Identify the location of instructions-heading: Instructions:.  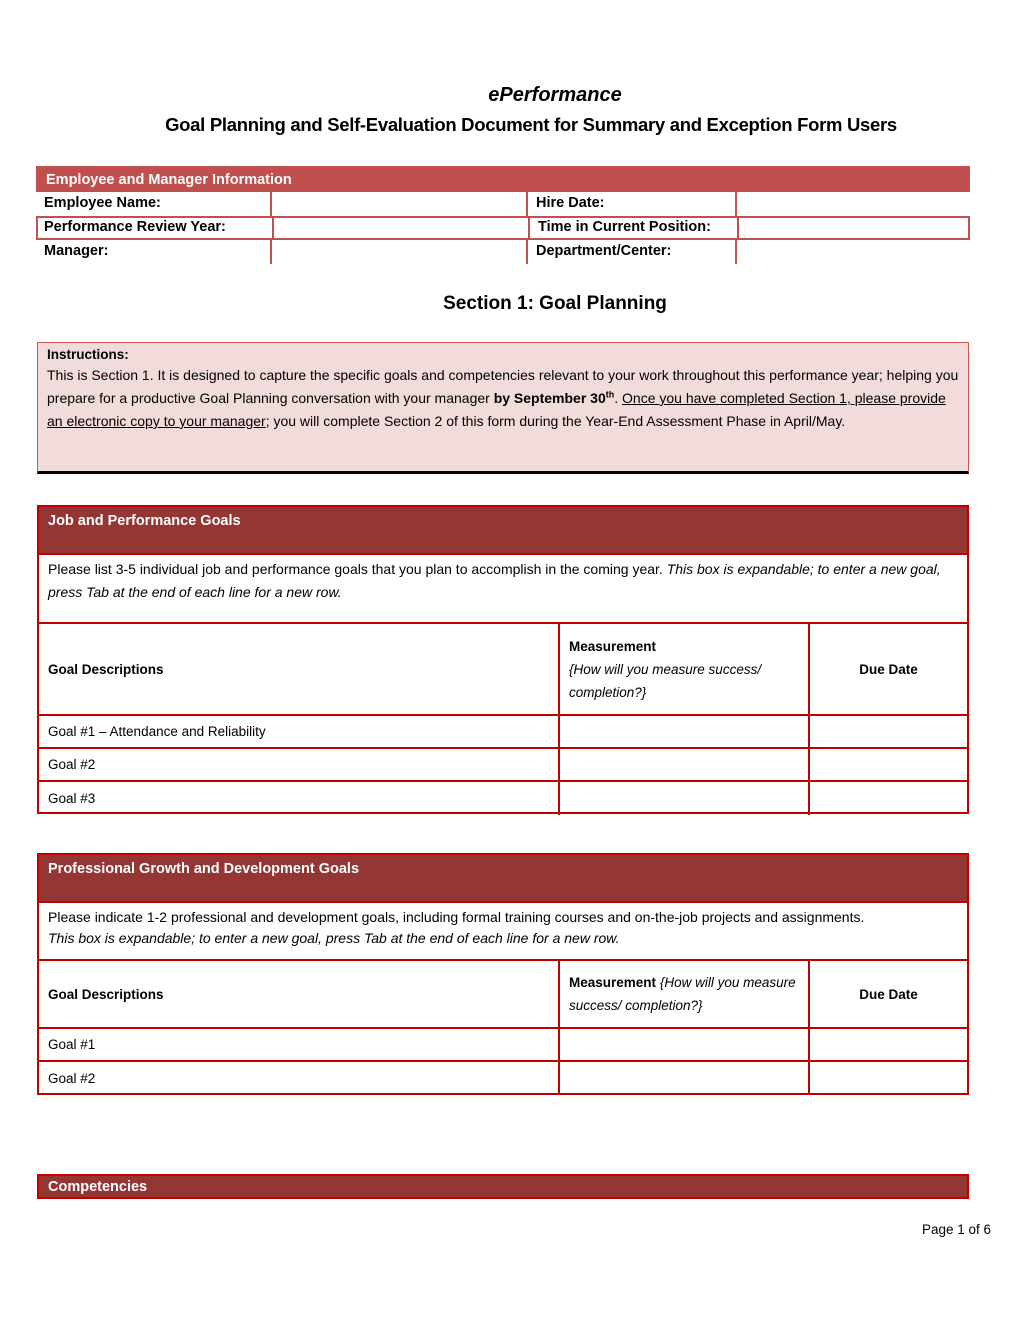
(88, 354).